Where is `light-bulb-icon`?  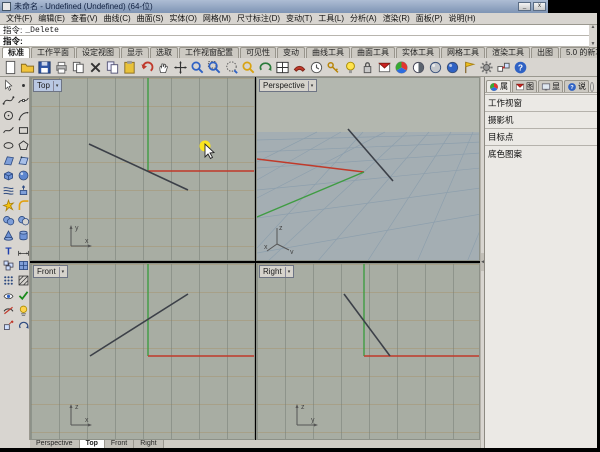 light-bulb-icon is located at coordinates (350, 67).